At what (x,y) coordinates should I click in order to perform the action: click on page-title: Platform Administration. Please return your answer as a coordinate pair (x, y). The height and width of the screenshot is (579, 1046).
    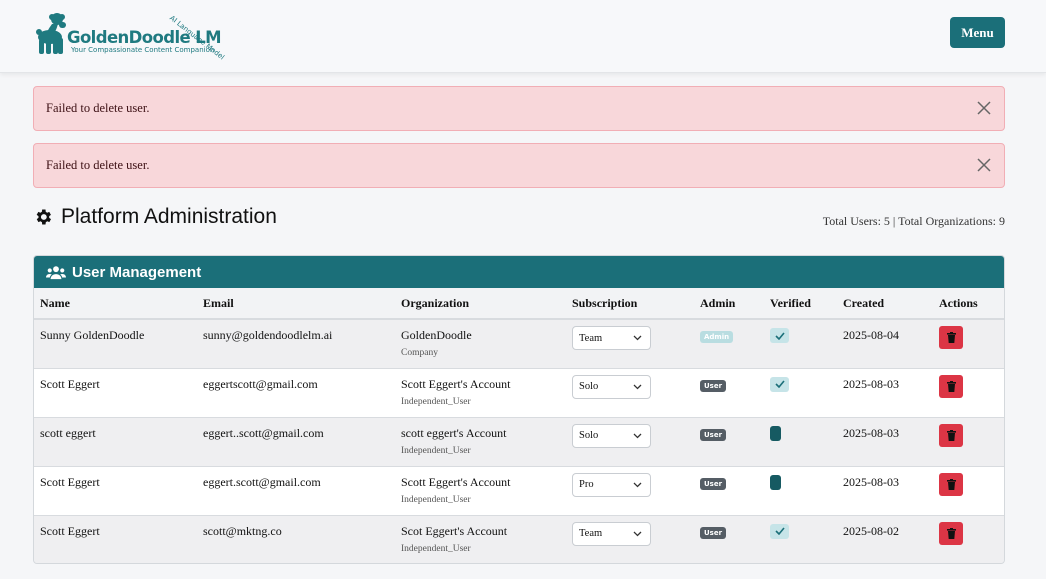
    Looking at the image, I should click on (155, 217).